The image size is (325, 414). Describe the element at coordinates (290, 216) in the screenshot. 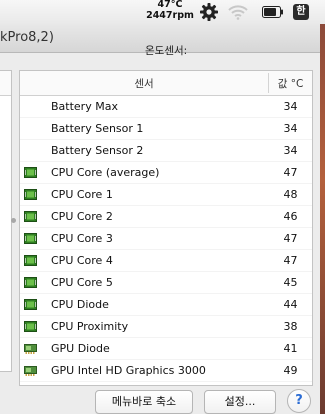

I see `sensor-value: 46` at that location.